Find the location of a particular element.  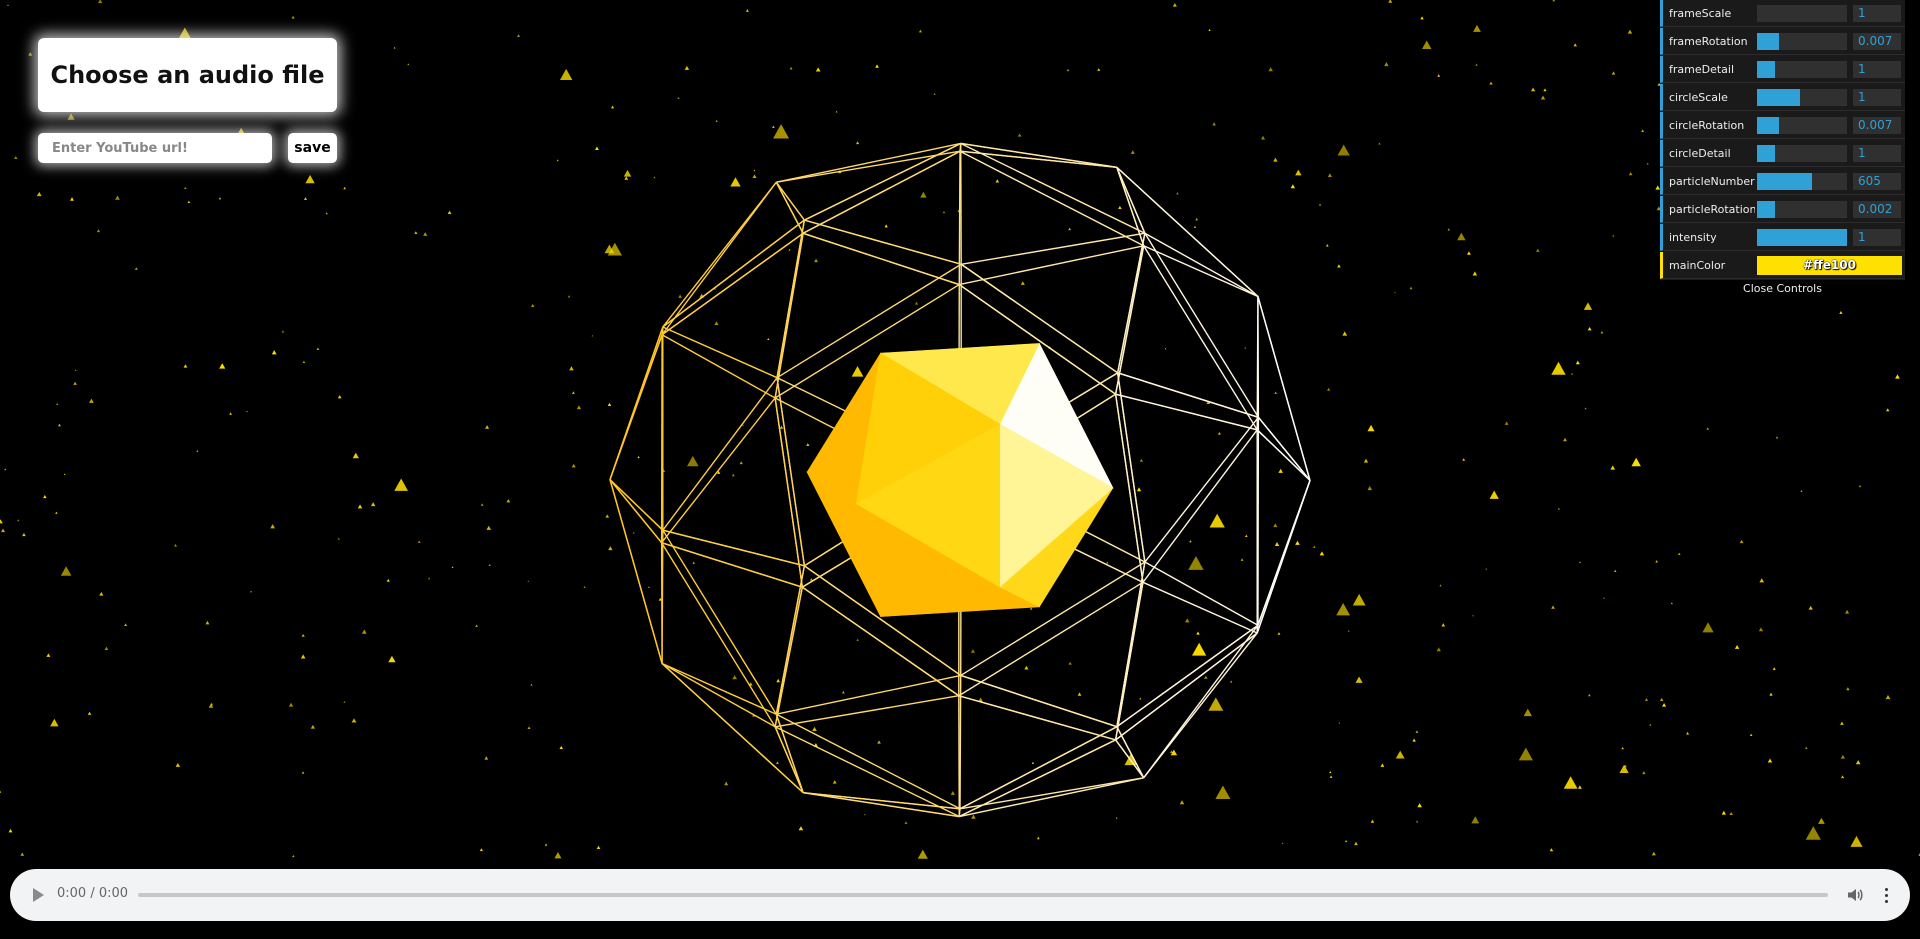

more-options-icon is located at coordinates (1886, 895).